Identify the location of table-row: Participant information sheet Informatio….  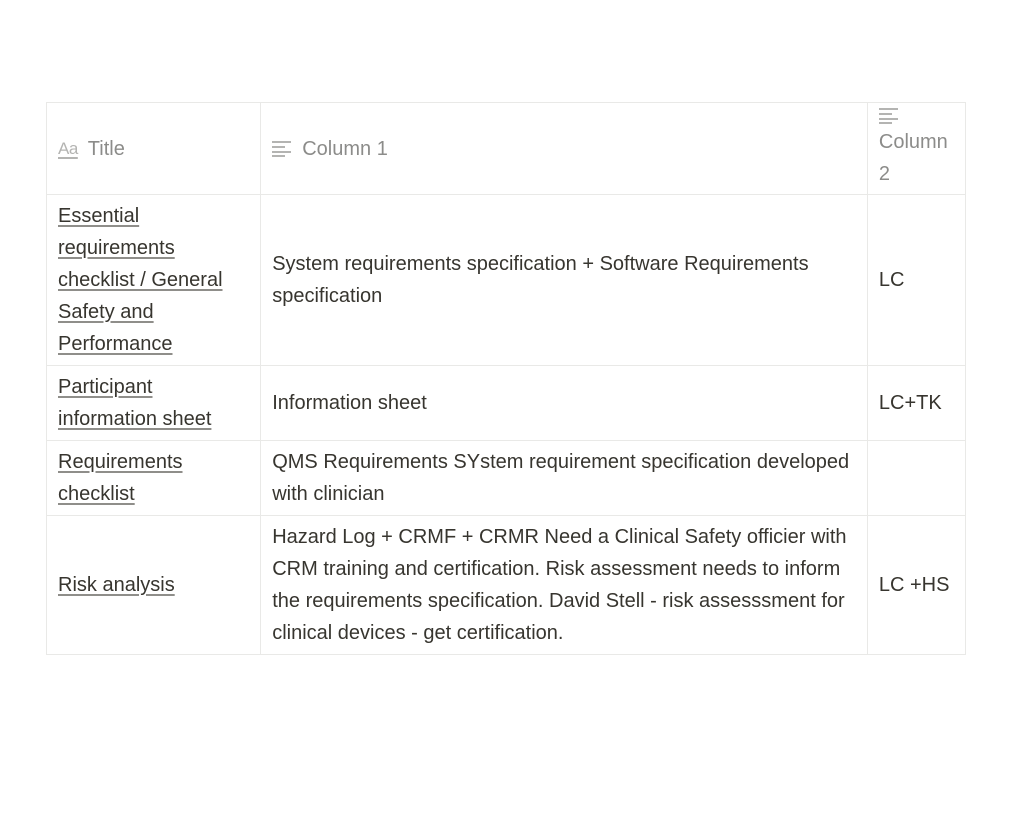
(506, 403).